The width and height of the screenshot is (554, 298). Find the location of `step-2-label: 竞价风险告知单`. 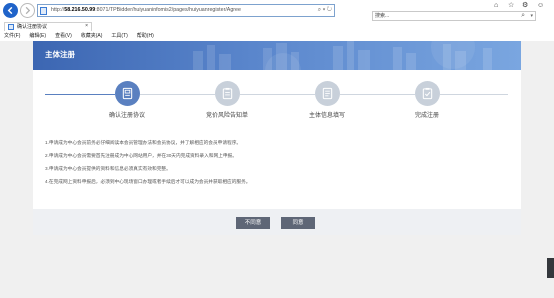

step-2-label: 竞价风险告知单 is located at coordinates (226, 116).